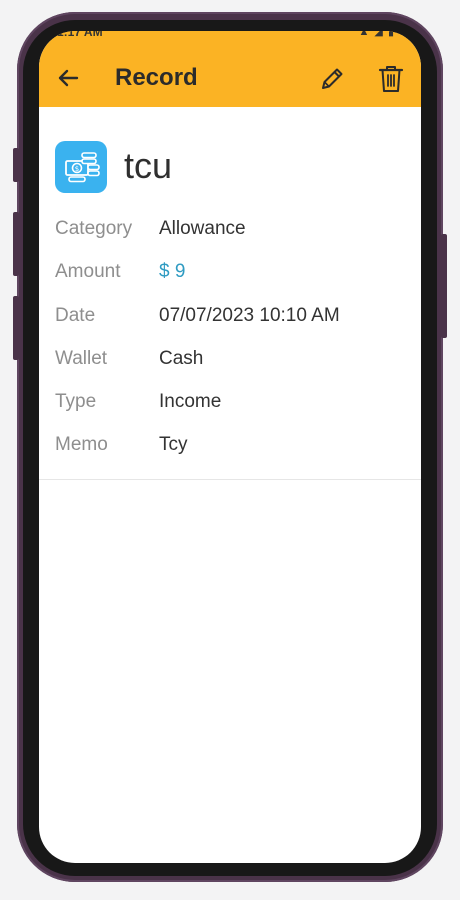  Describe the element at coordinates (156, 77) in the screenshot. I see `page-title: Record` at that location.